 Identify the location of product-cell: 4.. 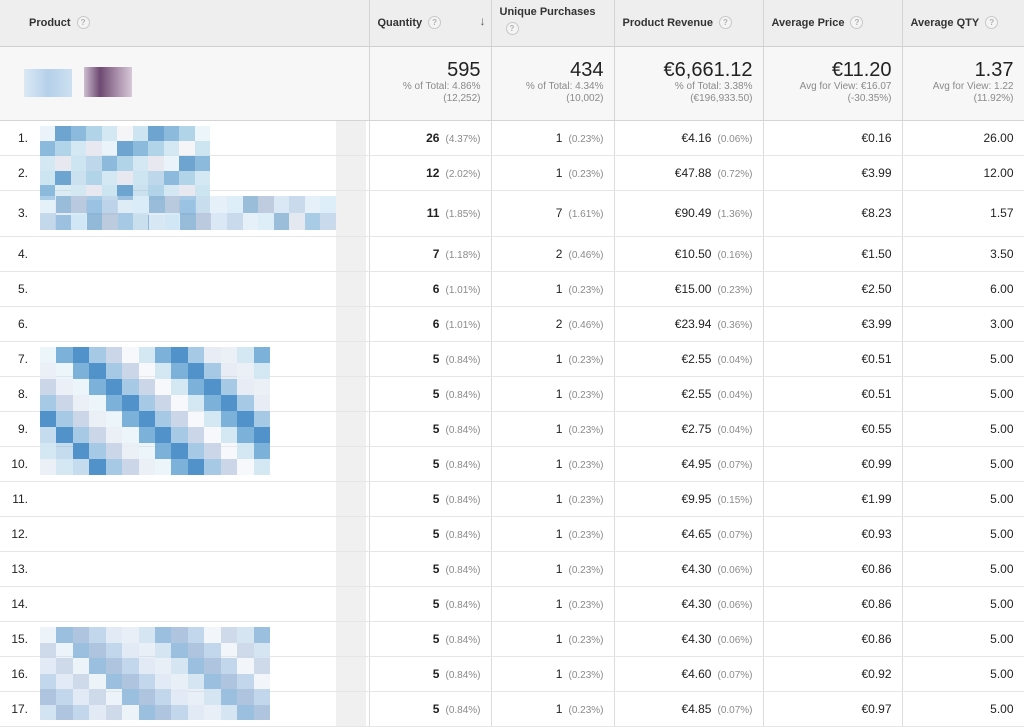
(185, 254).